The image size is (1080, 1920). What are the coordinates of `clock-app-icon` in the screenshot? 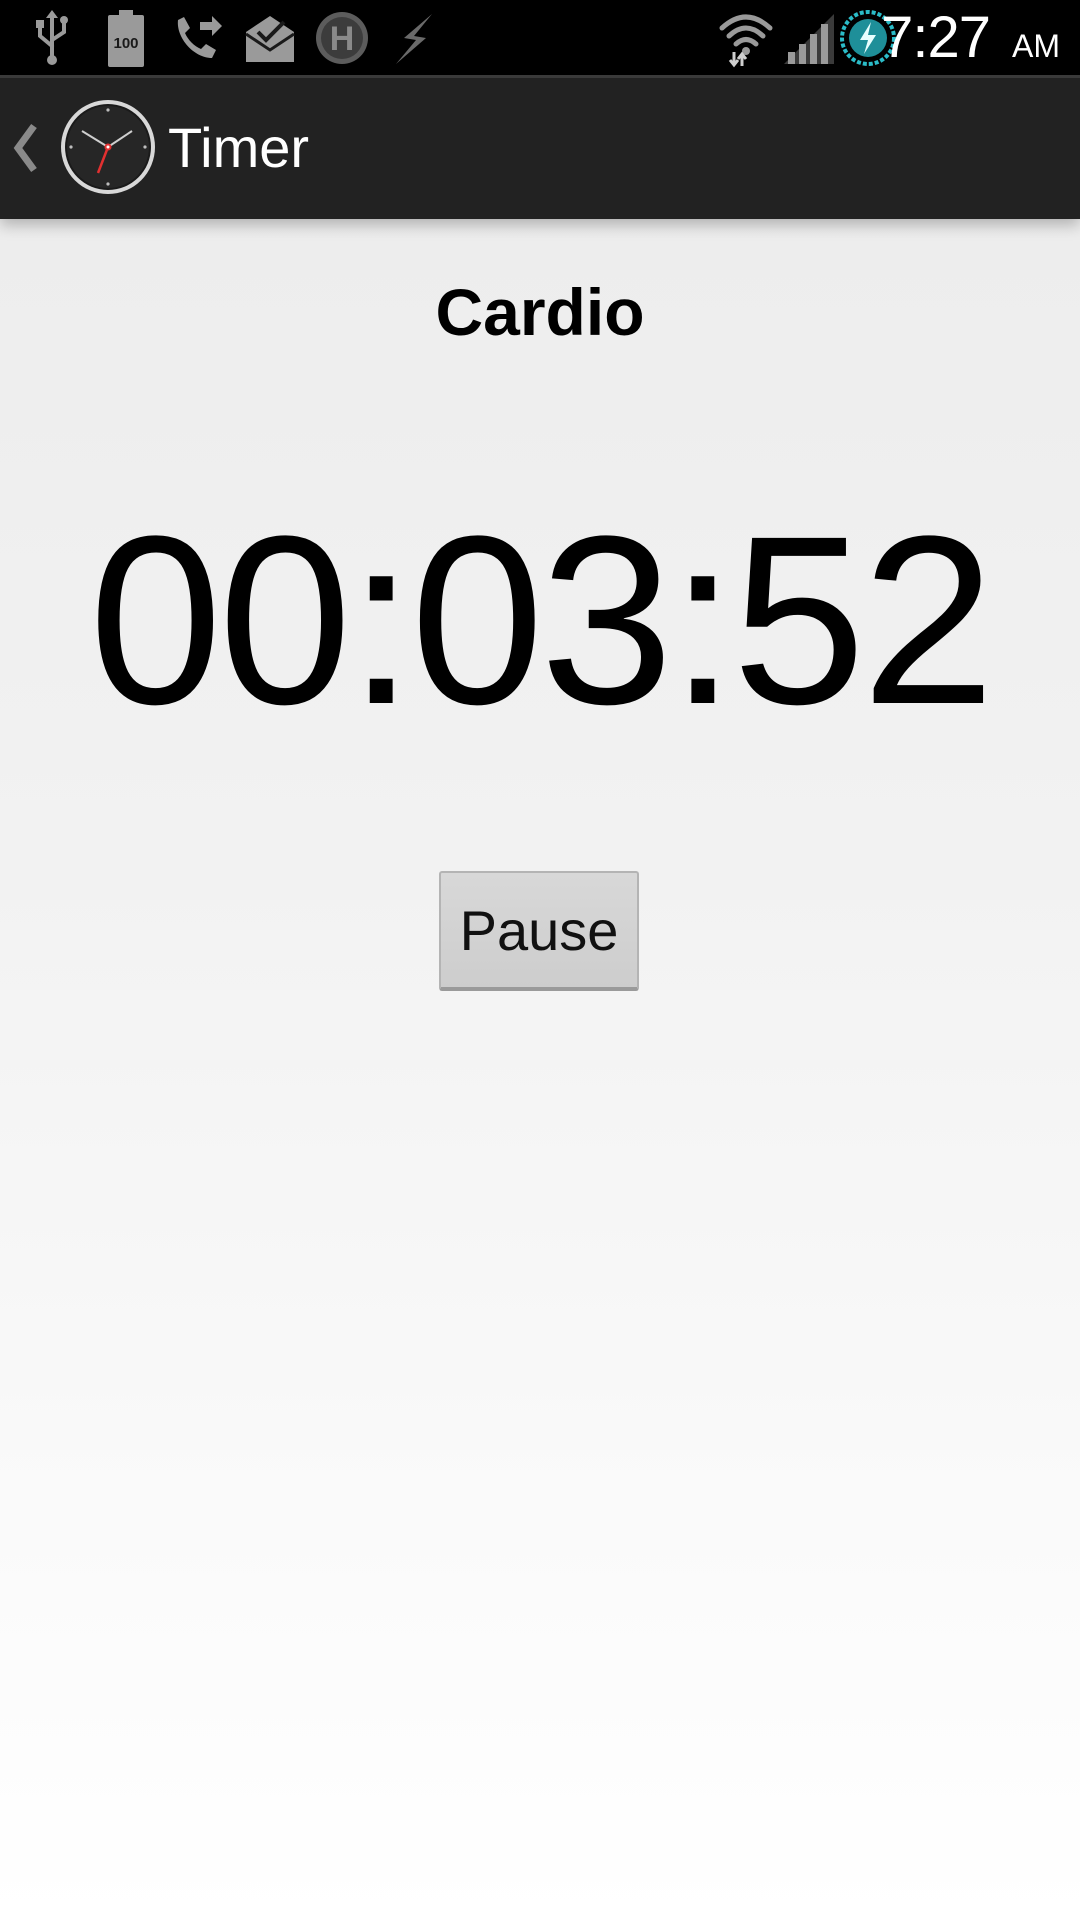 It's located at (108, 147).